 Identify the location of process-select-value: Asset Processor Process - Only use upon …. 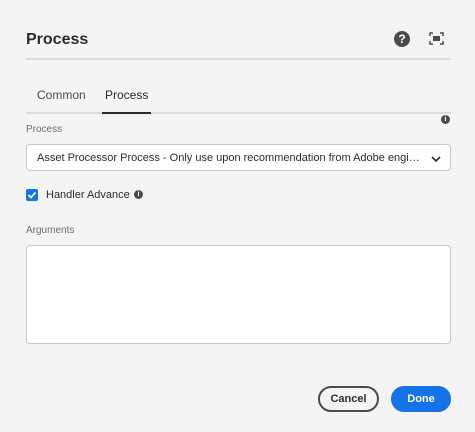
(230, 158).